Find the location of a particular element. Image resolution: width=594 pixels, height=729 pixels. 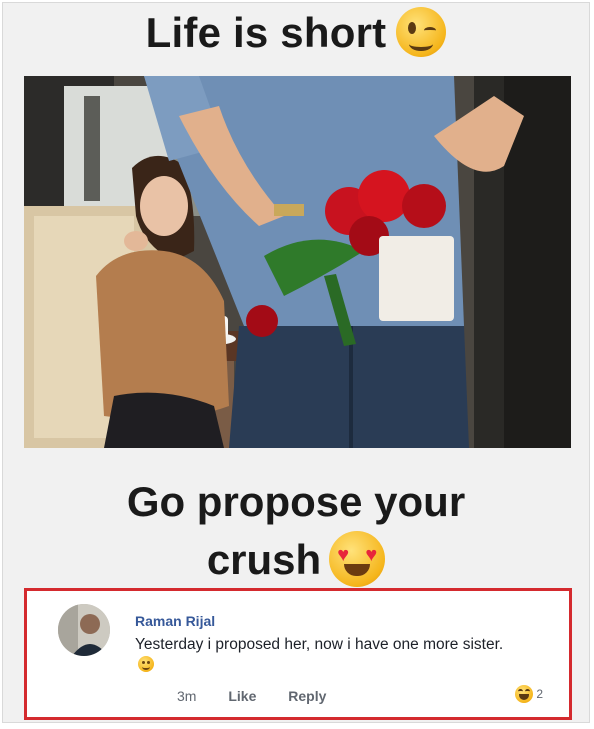

bottom-caption-line-2-text: crush is located at coordinates (264, 559).